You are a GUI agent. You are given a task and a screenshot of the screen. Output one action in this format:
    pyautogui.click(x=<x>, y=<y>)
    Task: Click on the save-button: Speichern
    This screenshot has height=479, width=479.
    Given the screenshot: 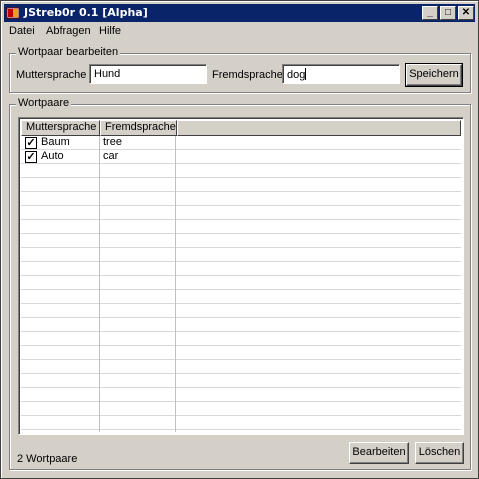 What is the action you would take?
    pyautogui.click(x=434, y=75)
    